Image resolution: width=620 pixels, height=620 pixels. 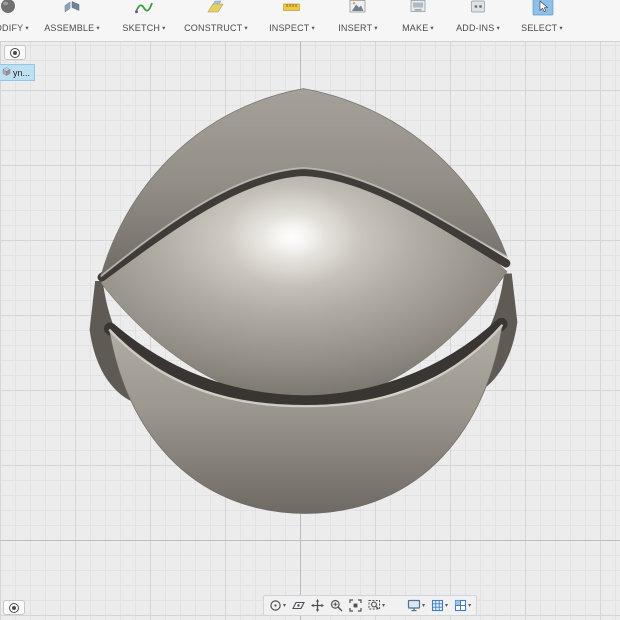 I want to click on browser-toggle-button, so click(x=15, y=52).